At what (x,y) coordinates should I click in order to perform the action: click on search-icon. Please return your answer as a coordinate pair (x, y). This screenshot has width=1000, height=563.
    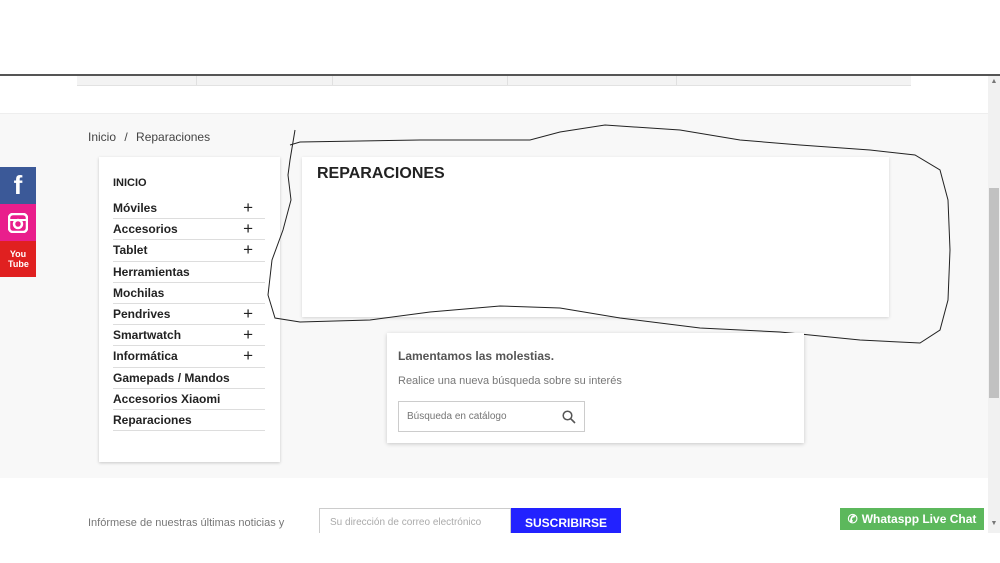
    Looking at the image, I should click on (569, 416).